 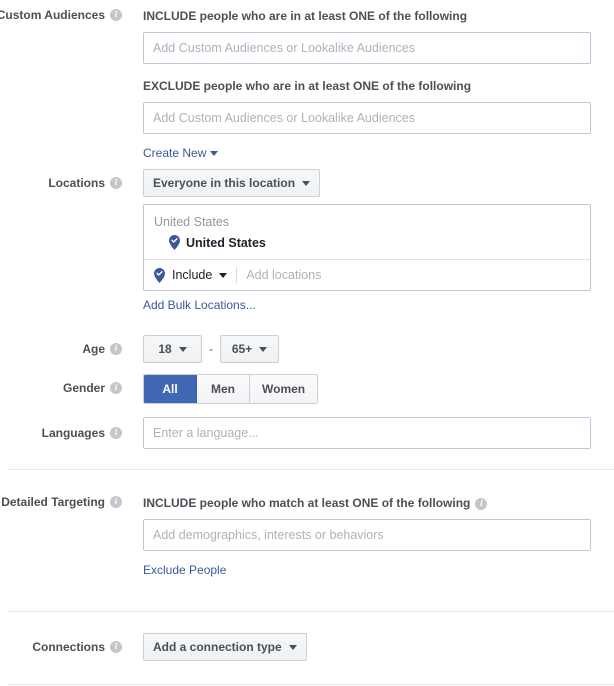 I want to click on detailed-targeting-label-text: Detailed Targeting, so click(x=53, y=502).